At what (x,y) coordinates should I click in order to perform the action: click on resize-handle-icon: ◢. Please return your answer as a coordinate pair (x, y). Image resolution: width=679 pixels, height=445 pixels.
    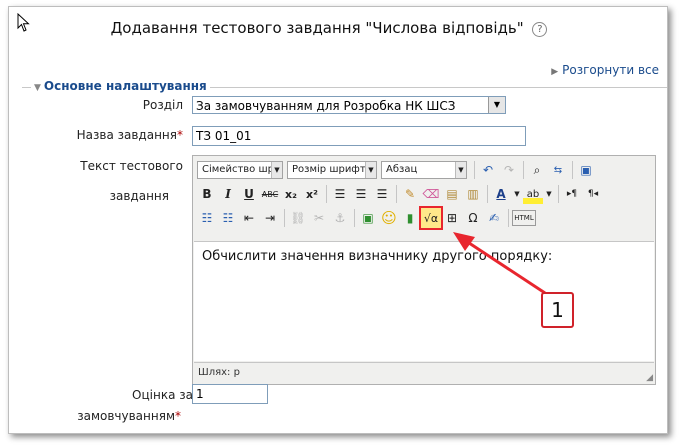
    Looking at the image, I should click on (649, 378).